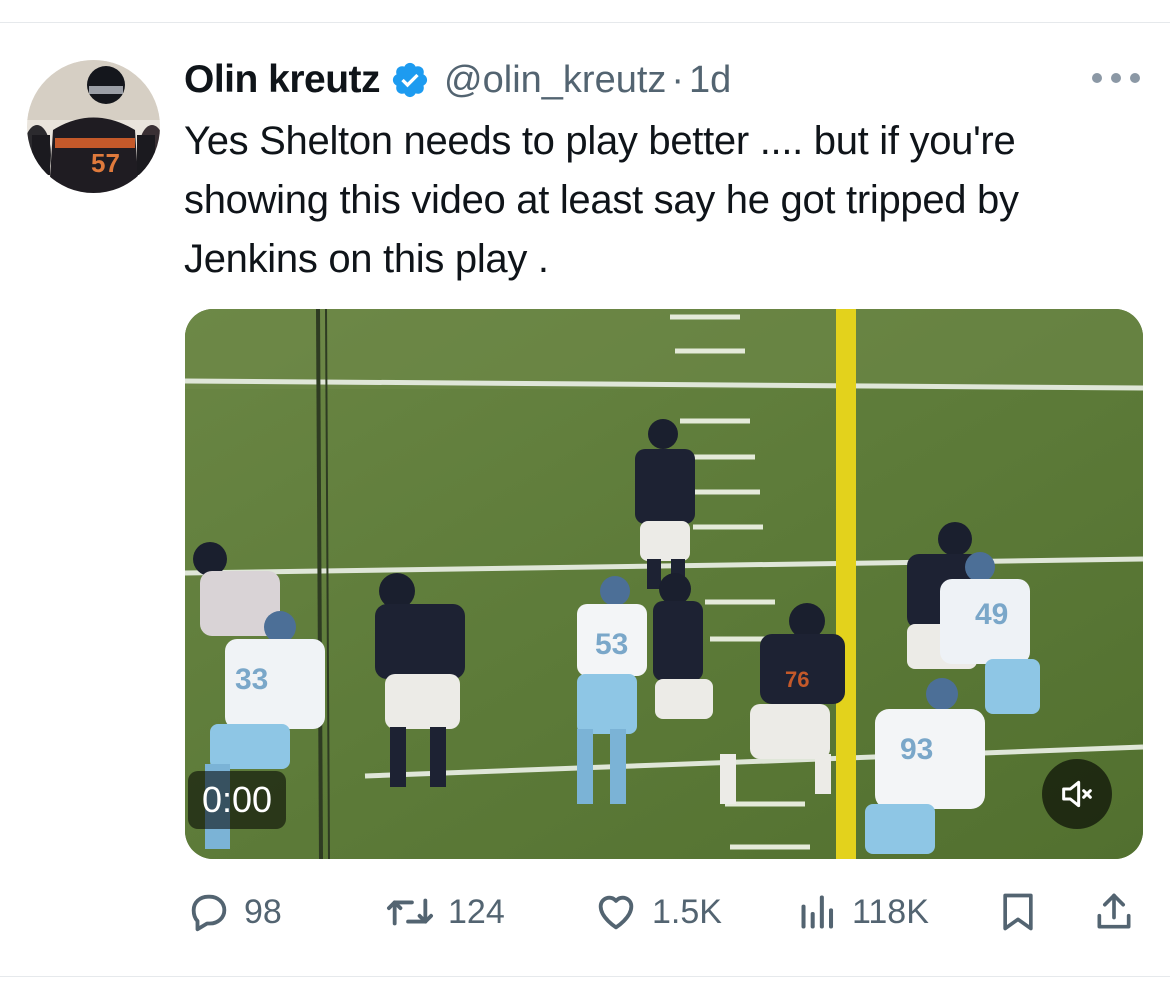  I want to click on verified-badge-icon, so click(410, 80).